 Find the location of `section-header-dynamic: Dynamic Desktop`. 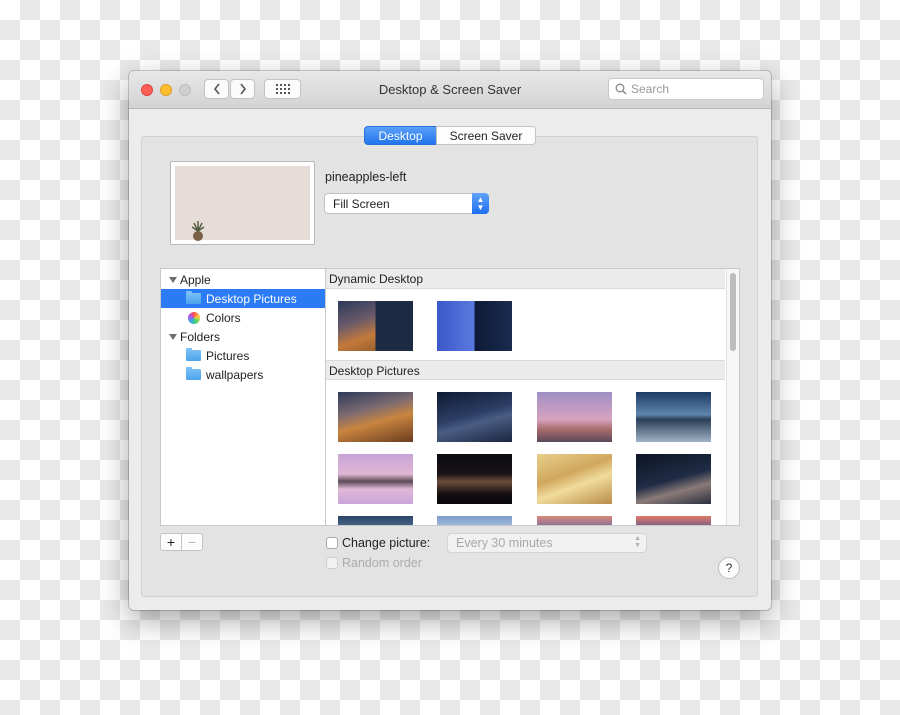

section-header-dynamic: Dynamic Desktop is located at coordinates (525, 279).